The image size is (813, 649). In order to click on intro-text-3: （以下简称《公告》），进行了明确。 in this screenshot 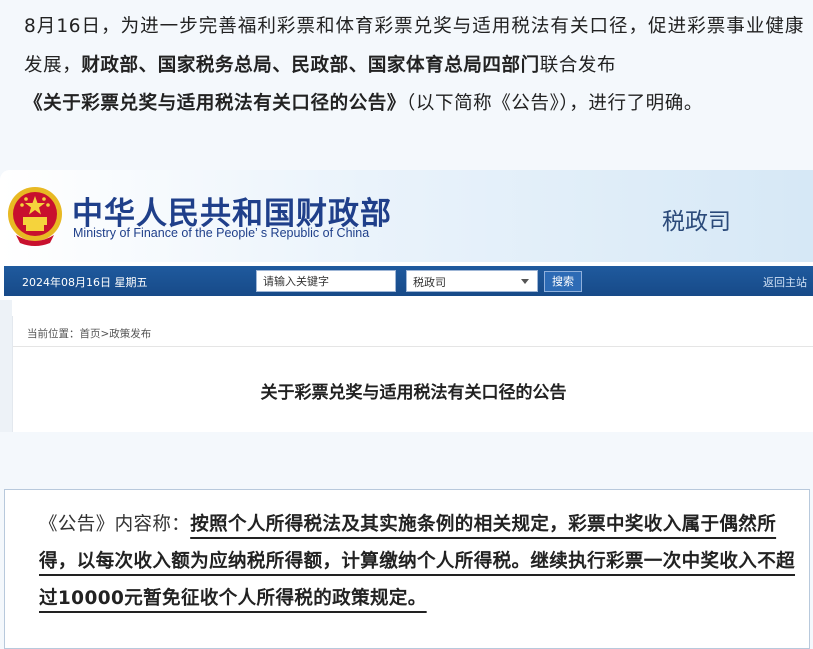, I will do `click(554, 103)`.